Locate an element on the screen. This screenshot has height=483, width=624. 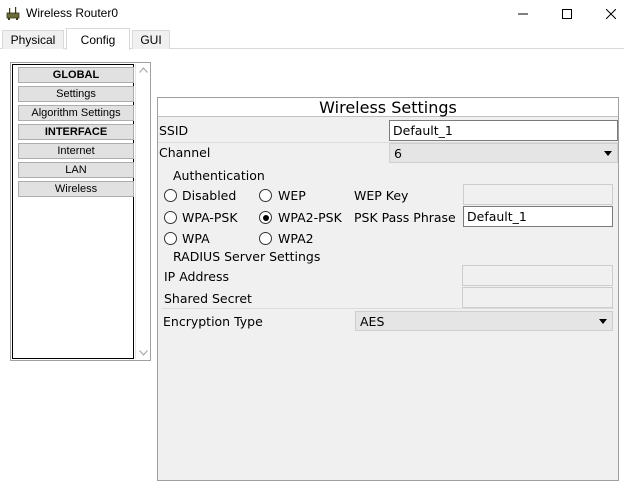
close-icon is located at coordinates (611, 14).